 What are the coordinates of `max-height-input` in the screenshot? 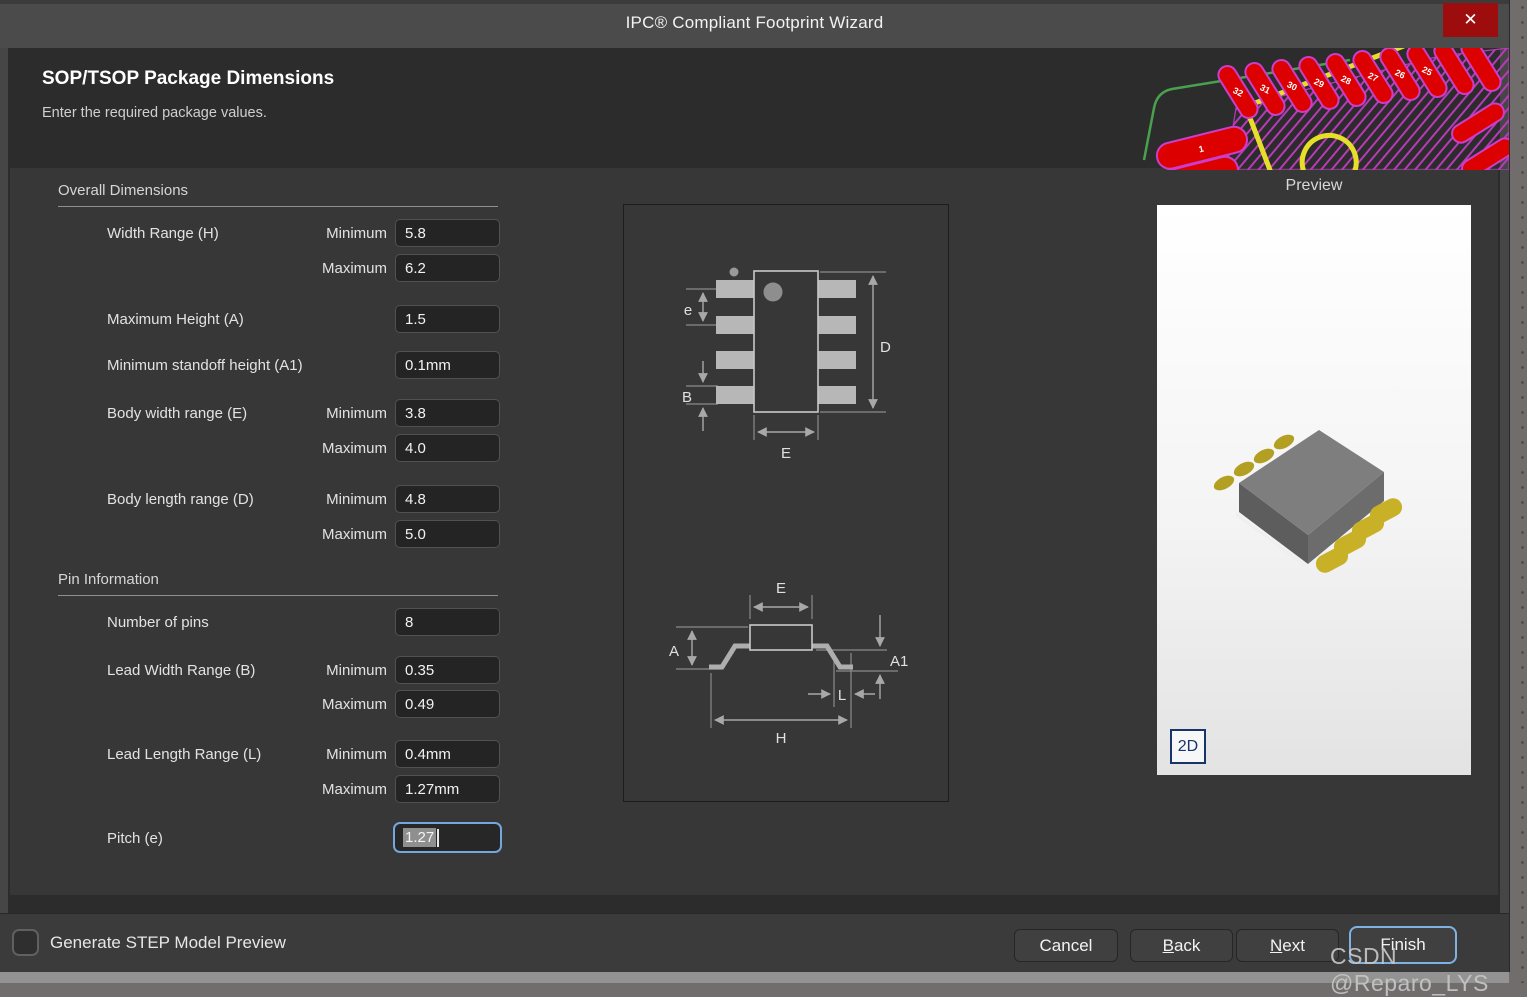 It's located at (447, 319).